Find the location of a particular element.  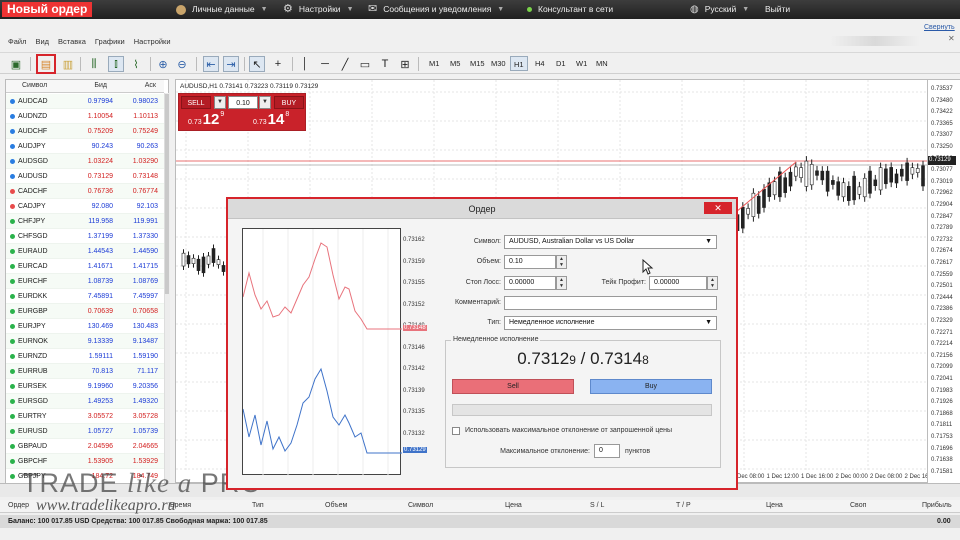

volume-up-icon: ▼ is located at coordinates (265, 102).